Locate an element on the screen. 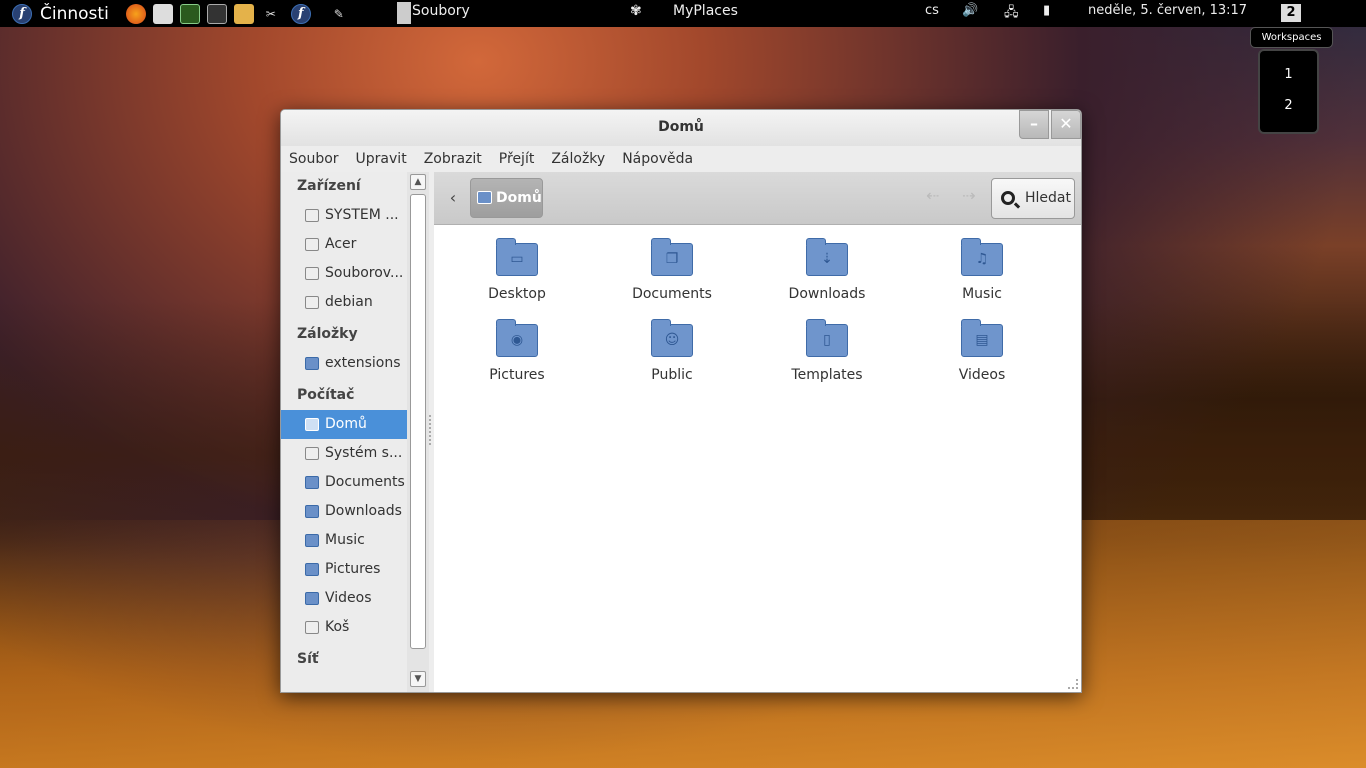 This screenshot has height=768, width=1366. clock: neděle, 5. červen, 13:17 is located at coordinates (1167, 10).